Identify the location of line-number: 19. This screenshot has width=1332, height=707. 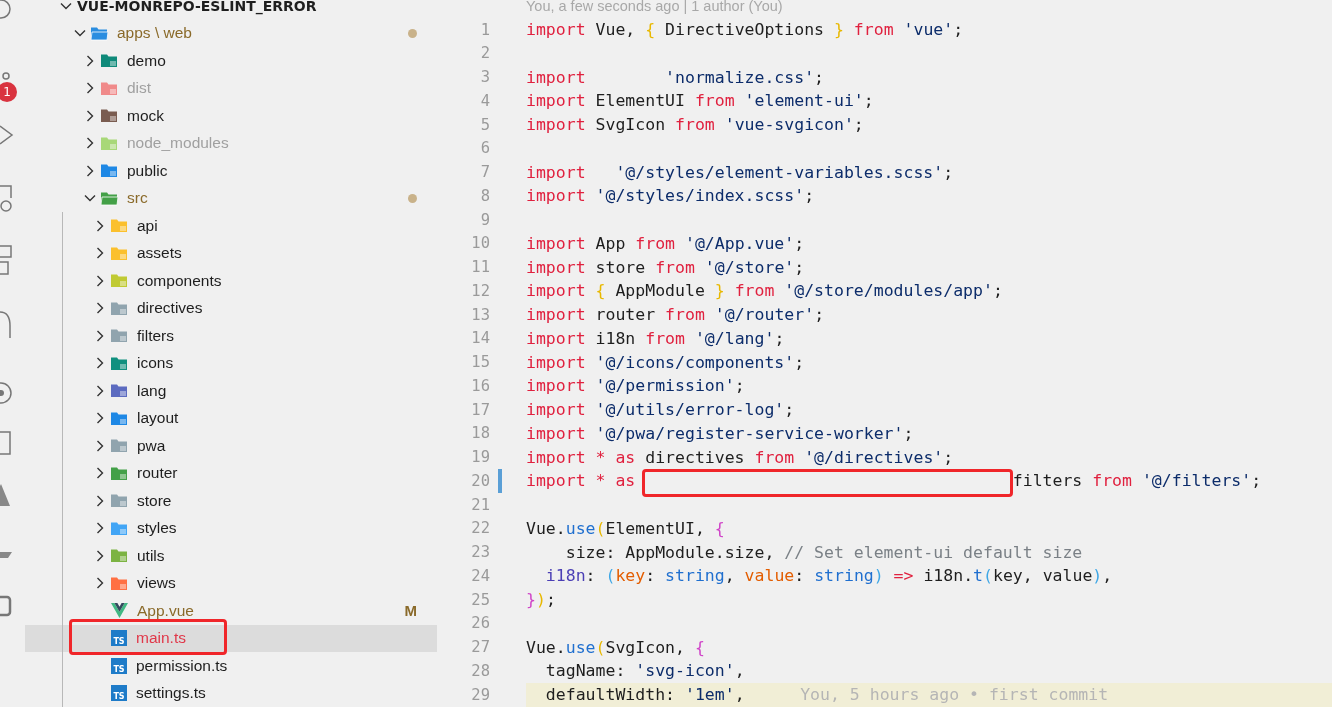
(480, 457).